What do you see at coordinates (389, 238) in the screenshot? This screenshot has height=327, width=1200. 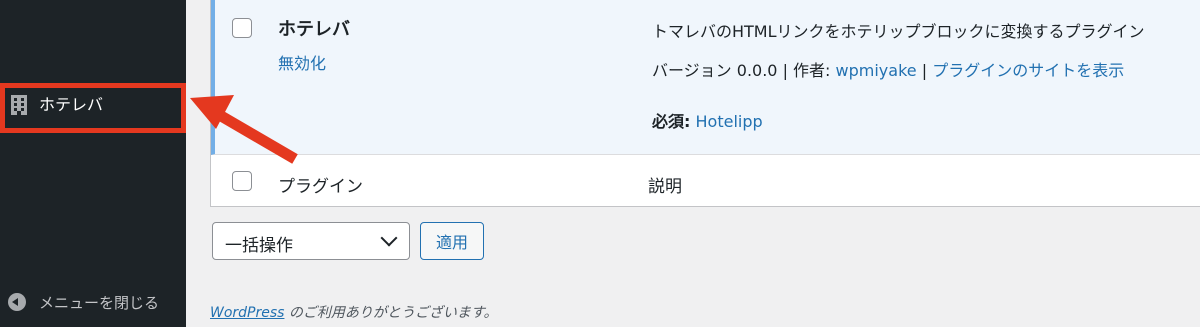 I see `chevron-down-icon` at bounding box center [389, 238].